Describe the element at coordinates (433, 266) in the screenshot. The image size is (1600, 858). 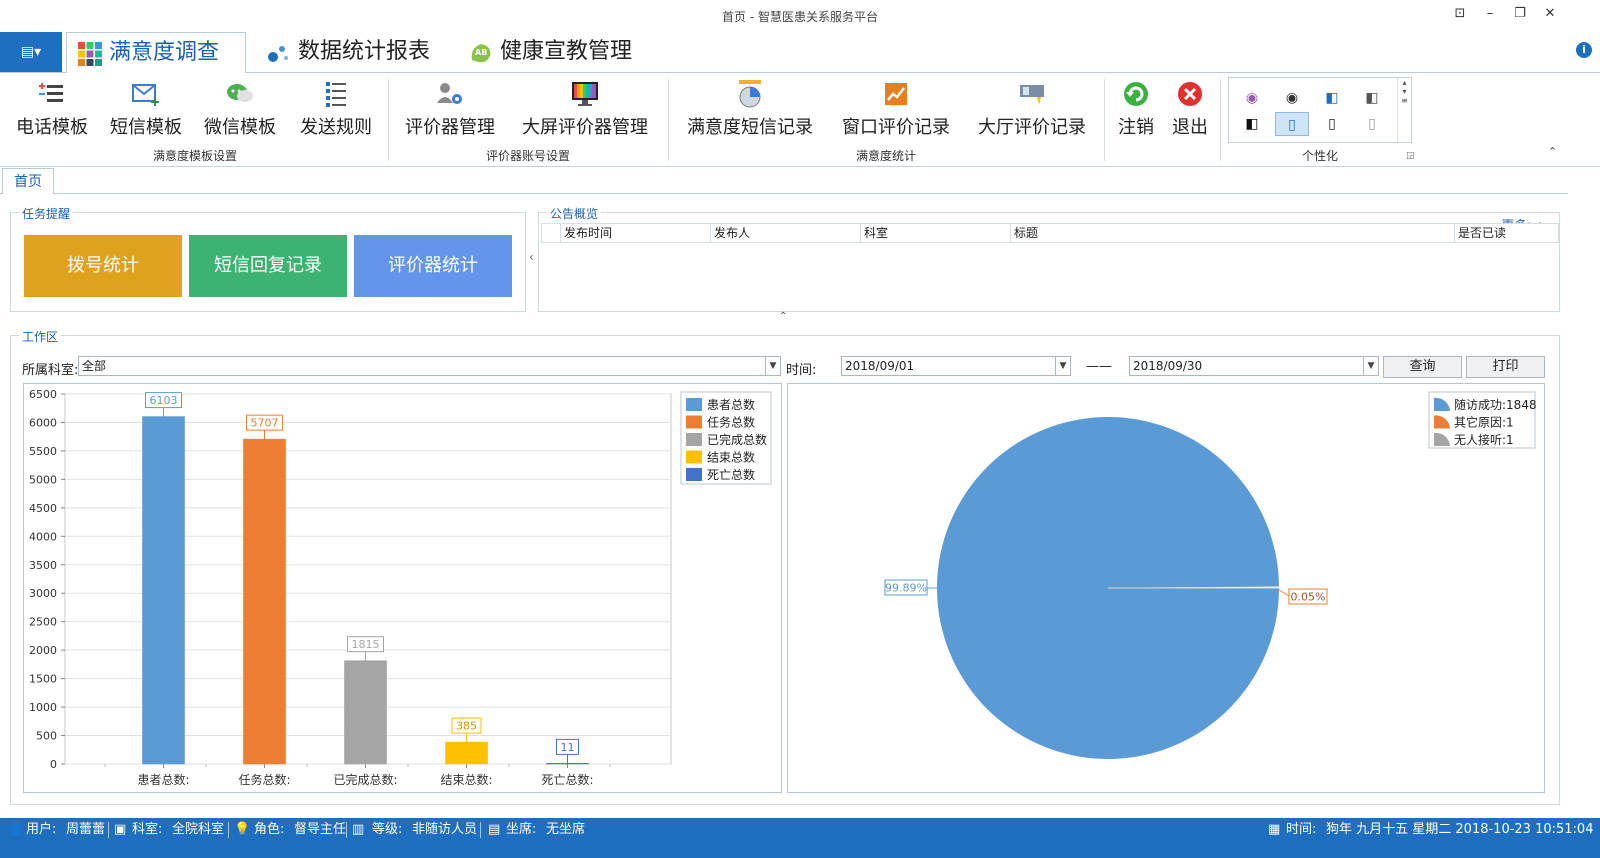
I see `evaluator-stats-tile: 评价器统计` at that location.